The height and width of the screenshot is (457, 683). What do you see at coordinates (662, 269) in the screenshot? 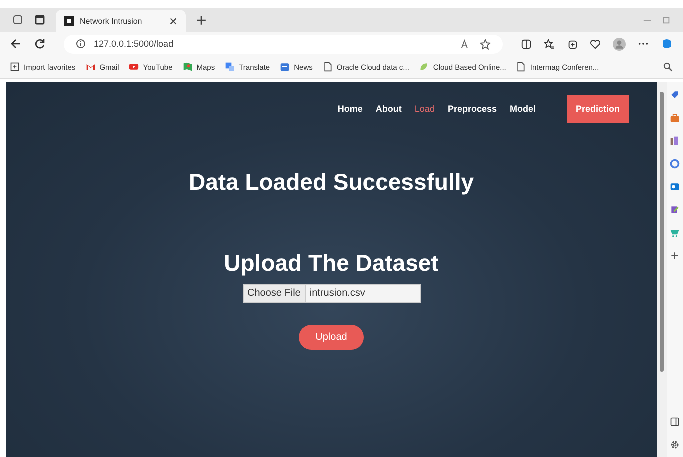
I see `scrollbar` at bounding box center [662, 269].